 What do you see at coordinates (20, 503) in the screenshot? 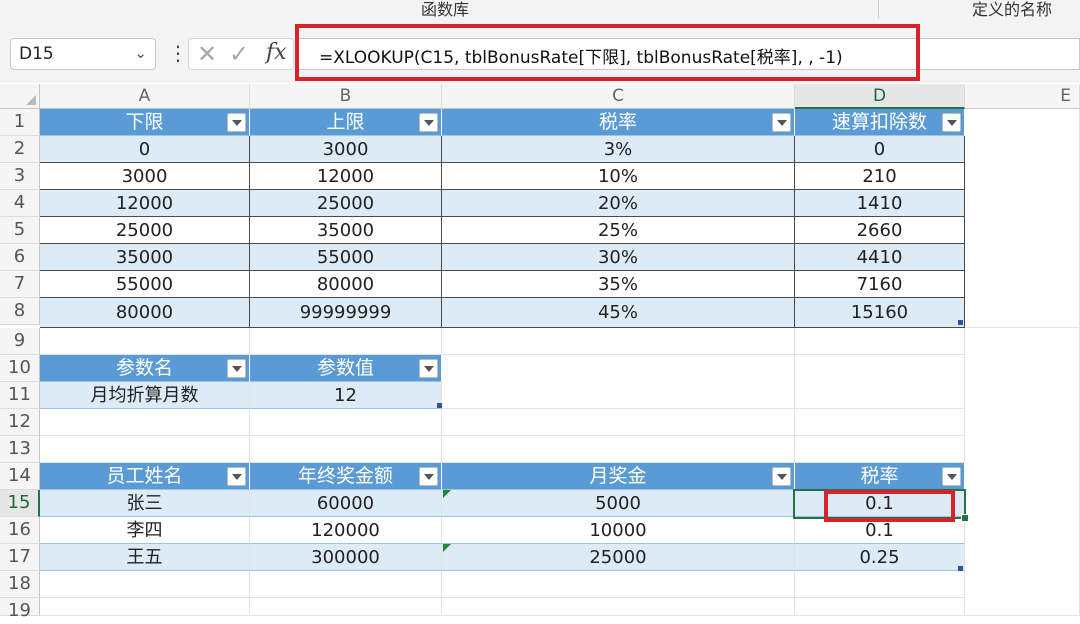
I see `row-header-15: 15` at bounding box center [20, 503].